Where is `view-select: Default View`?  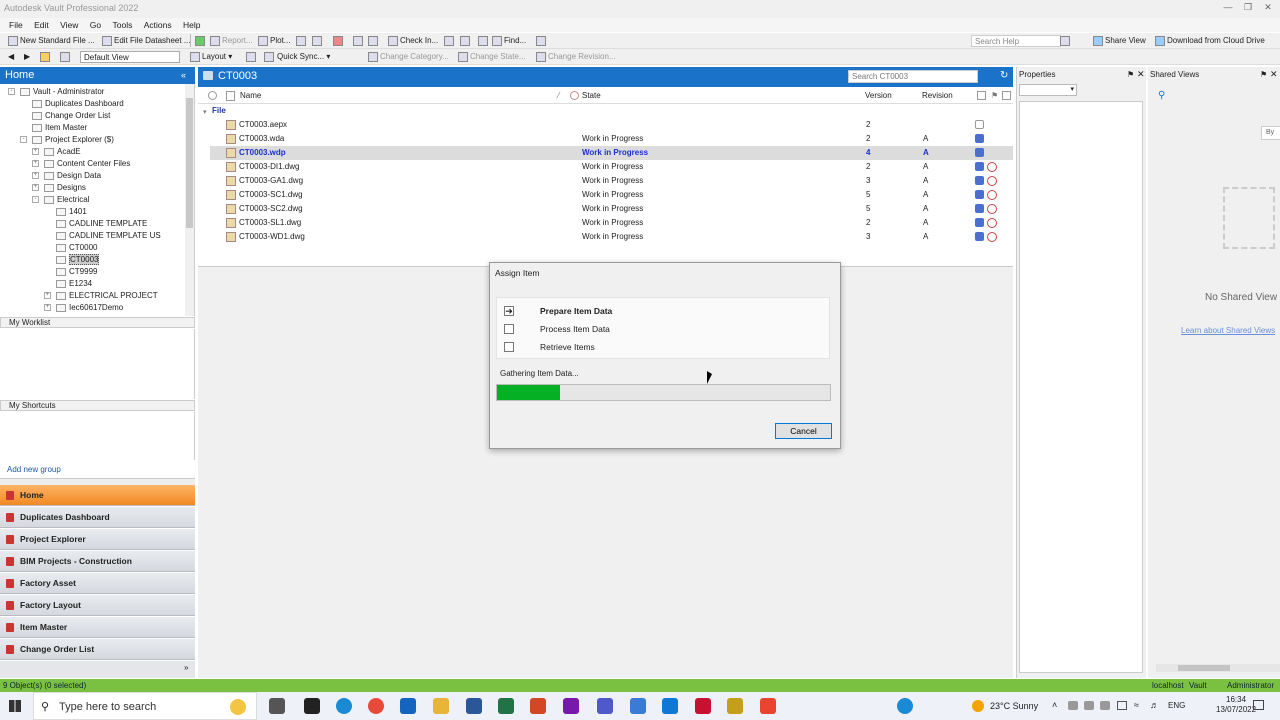
view-select: Default View is located at coordinates (130, 57).